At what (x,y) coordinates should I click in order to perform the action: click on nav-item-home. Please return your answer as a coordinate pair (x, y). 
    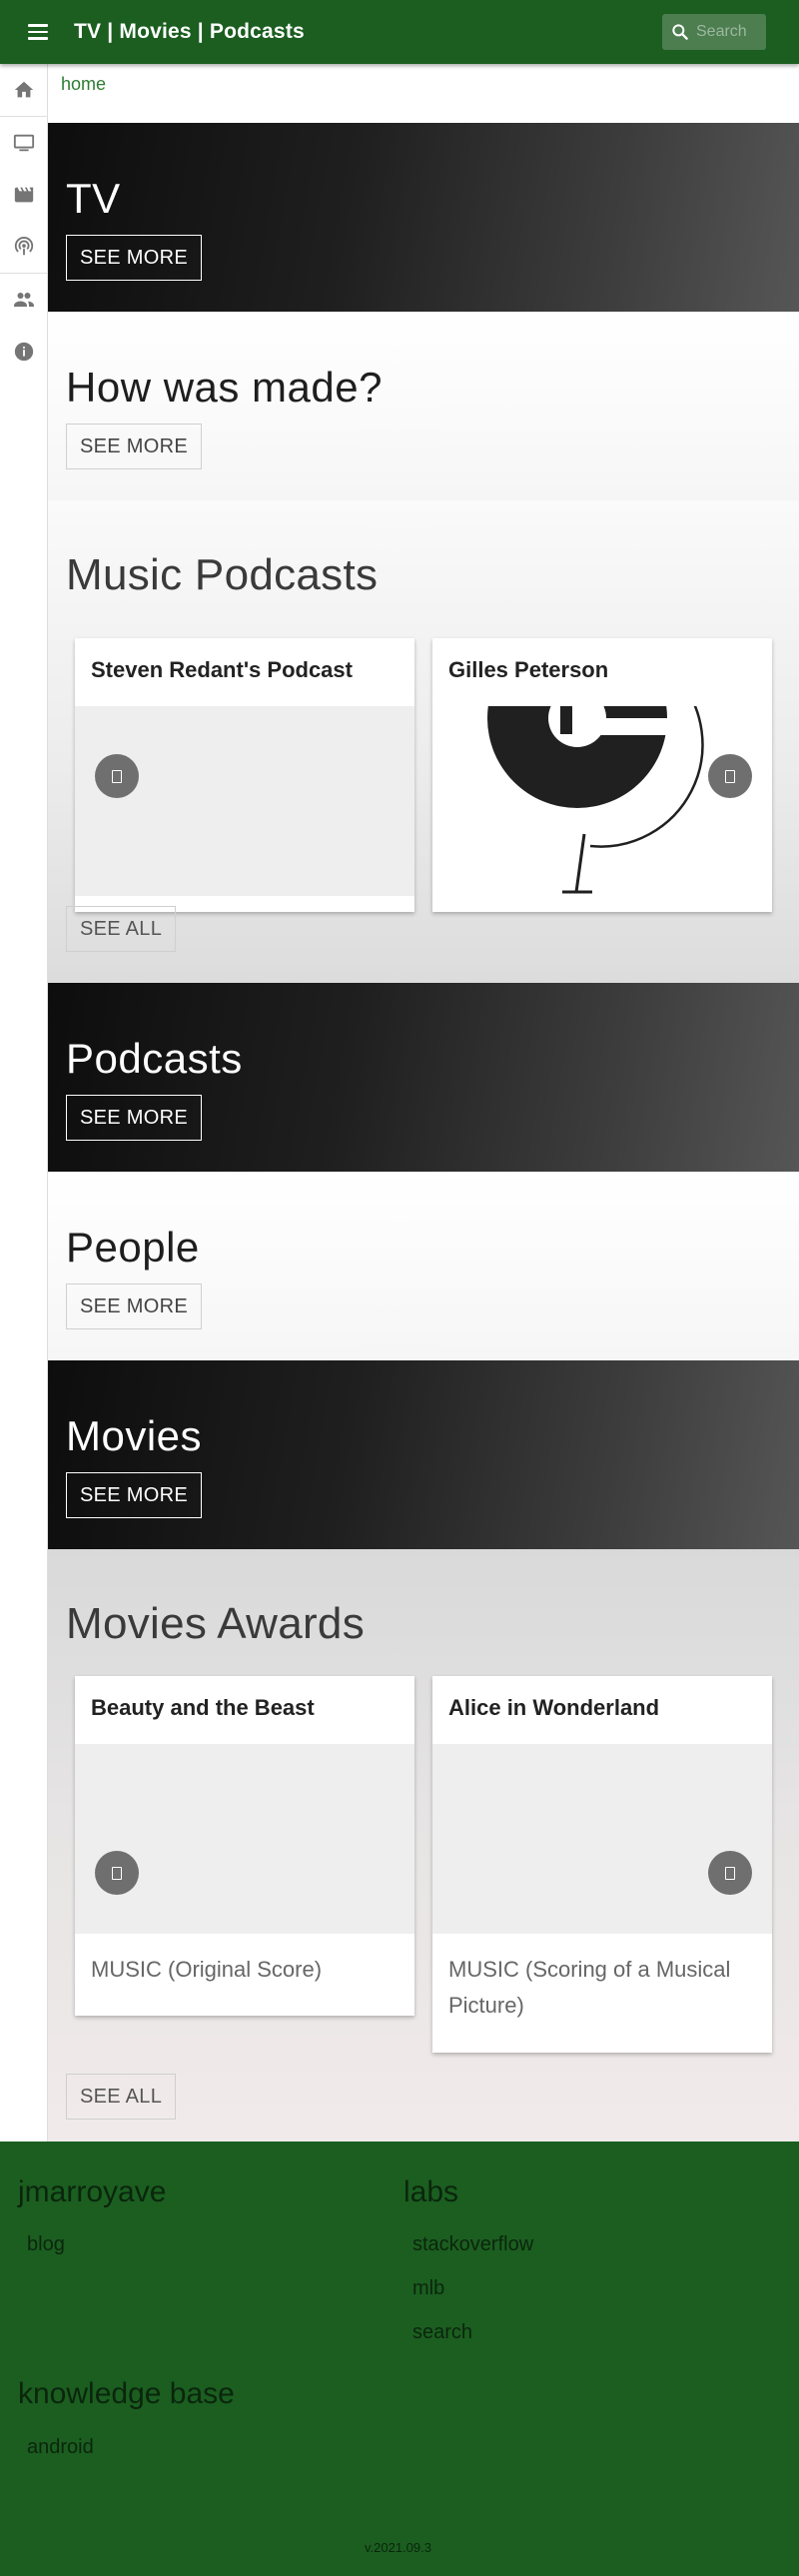
    Looking at the image, I should click on (24, 90).